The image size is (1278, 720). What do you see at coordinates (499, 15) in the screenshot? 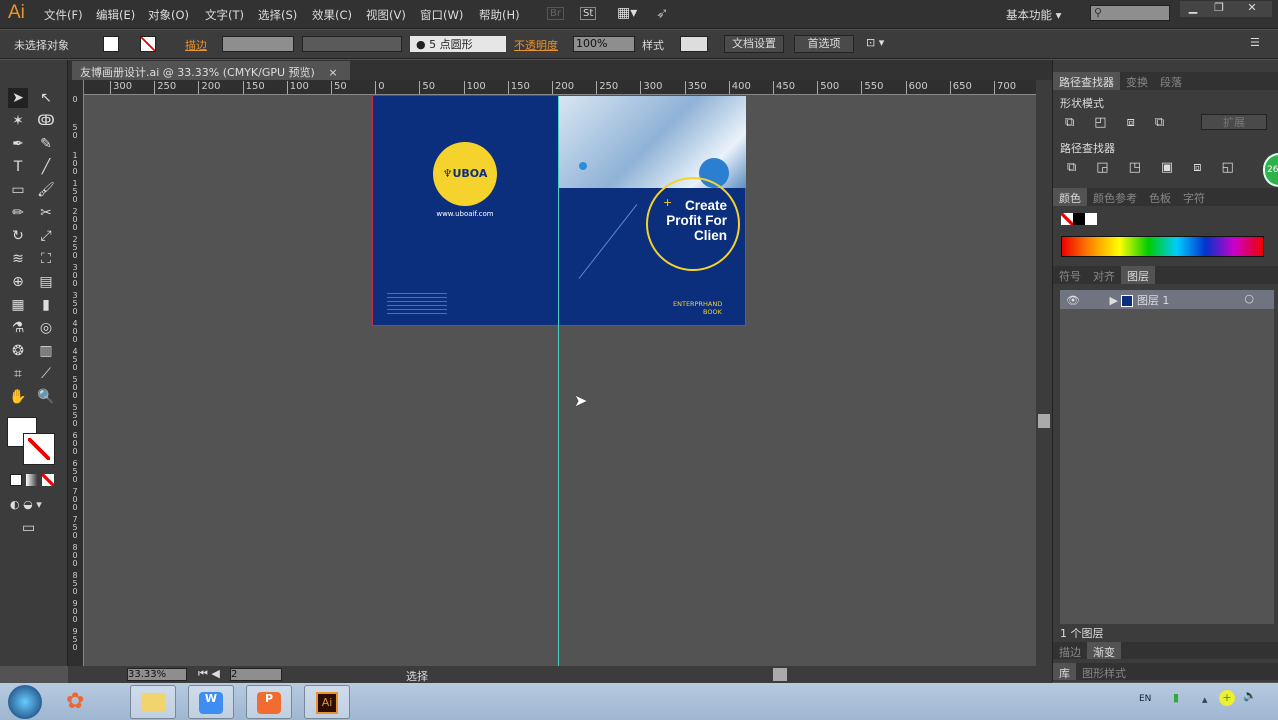
I see `menu-help: 帮助(H)` at bounding box center [499, 15].